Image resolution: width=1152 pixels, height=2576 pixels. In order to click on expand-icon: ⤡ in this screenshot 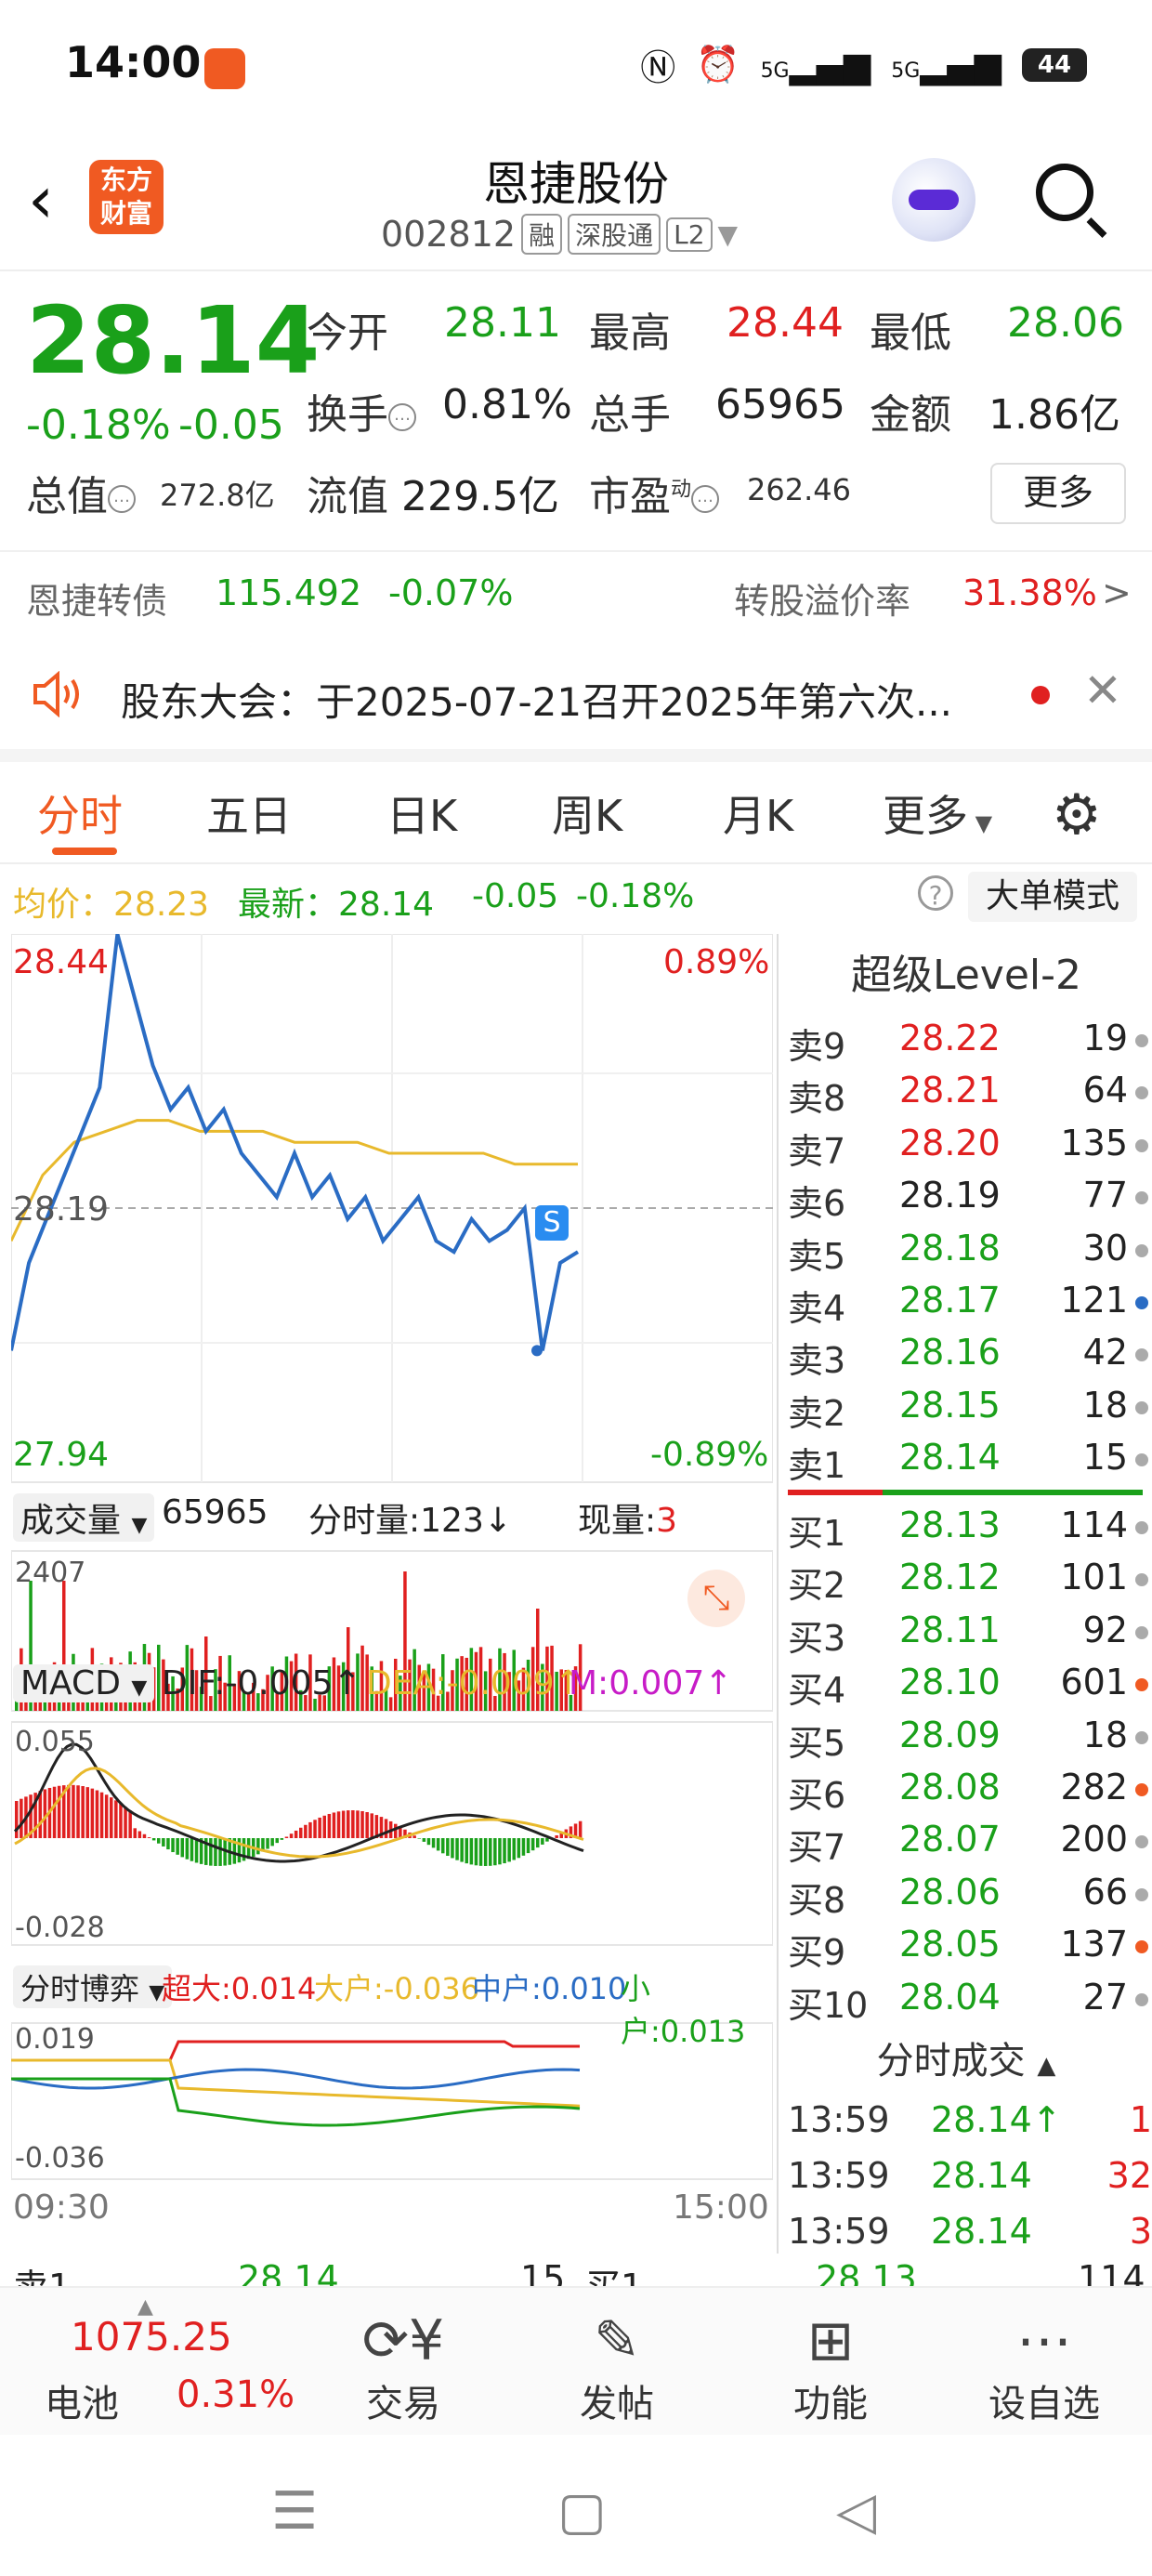, I will do `click(716, 1598)`.